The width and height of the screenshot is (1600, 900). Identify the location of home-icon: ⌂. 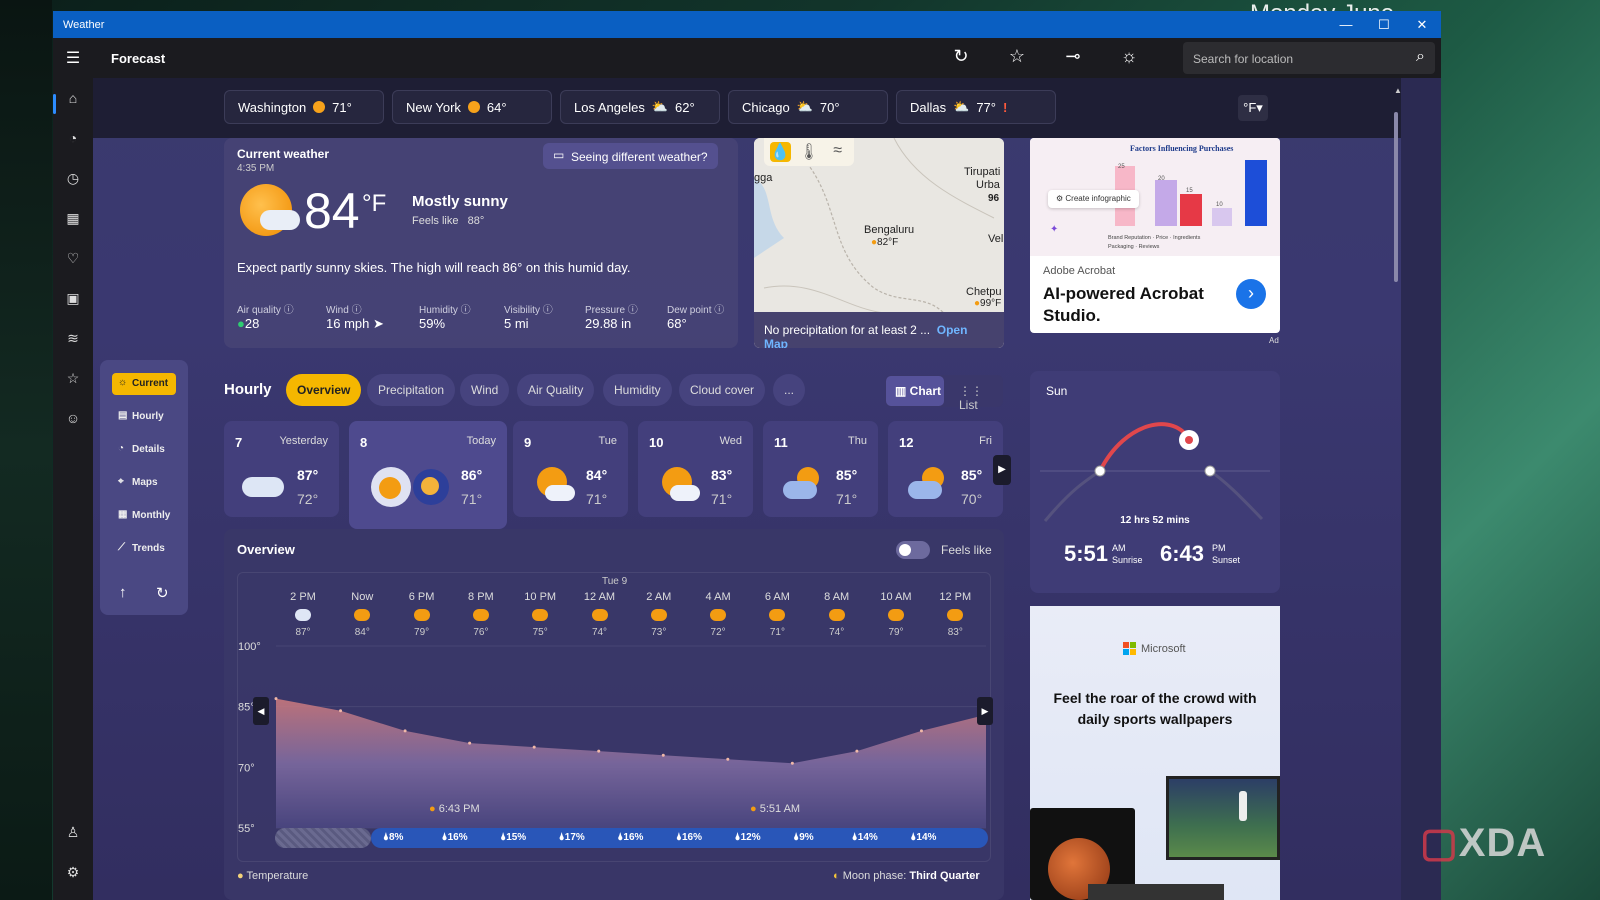
(73, 98).